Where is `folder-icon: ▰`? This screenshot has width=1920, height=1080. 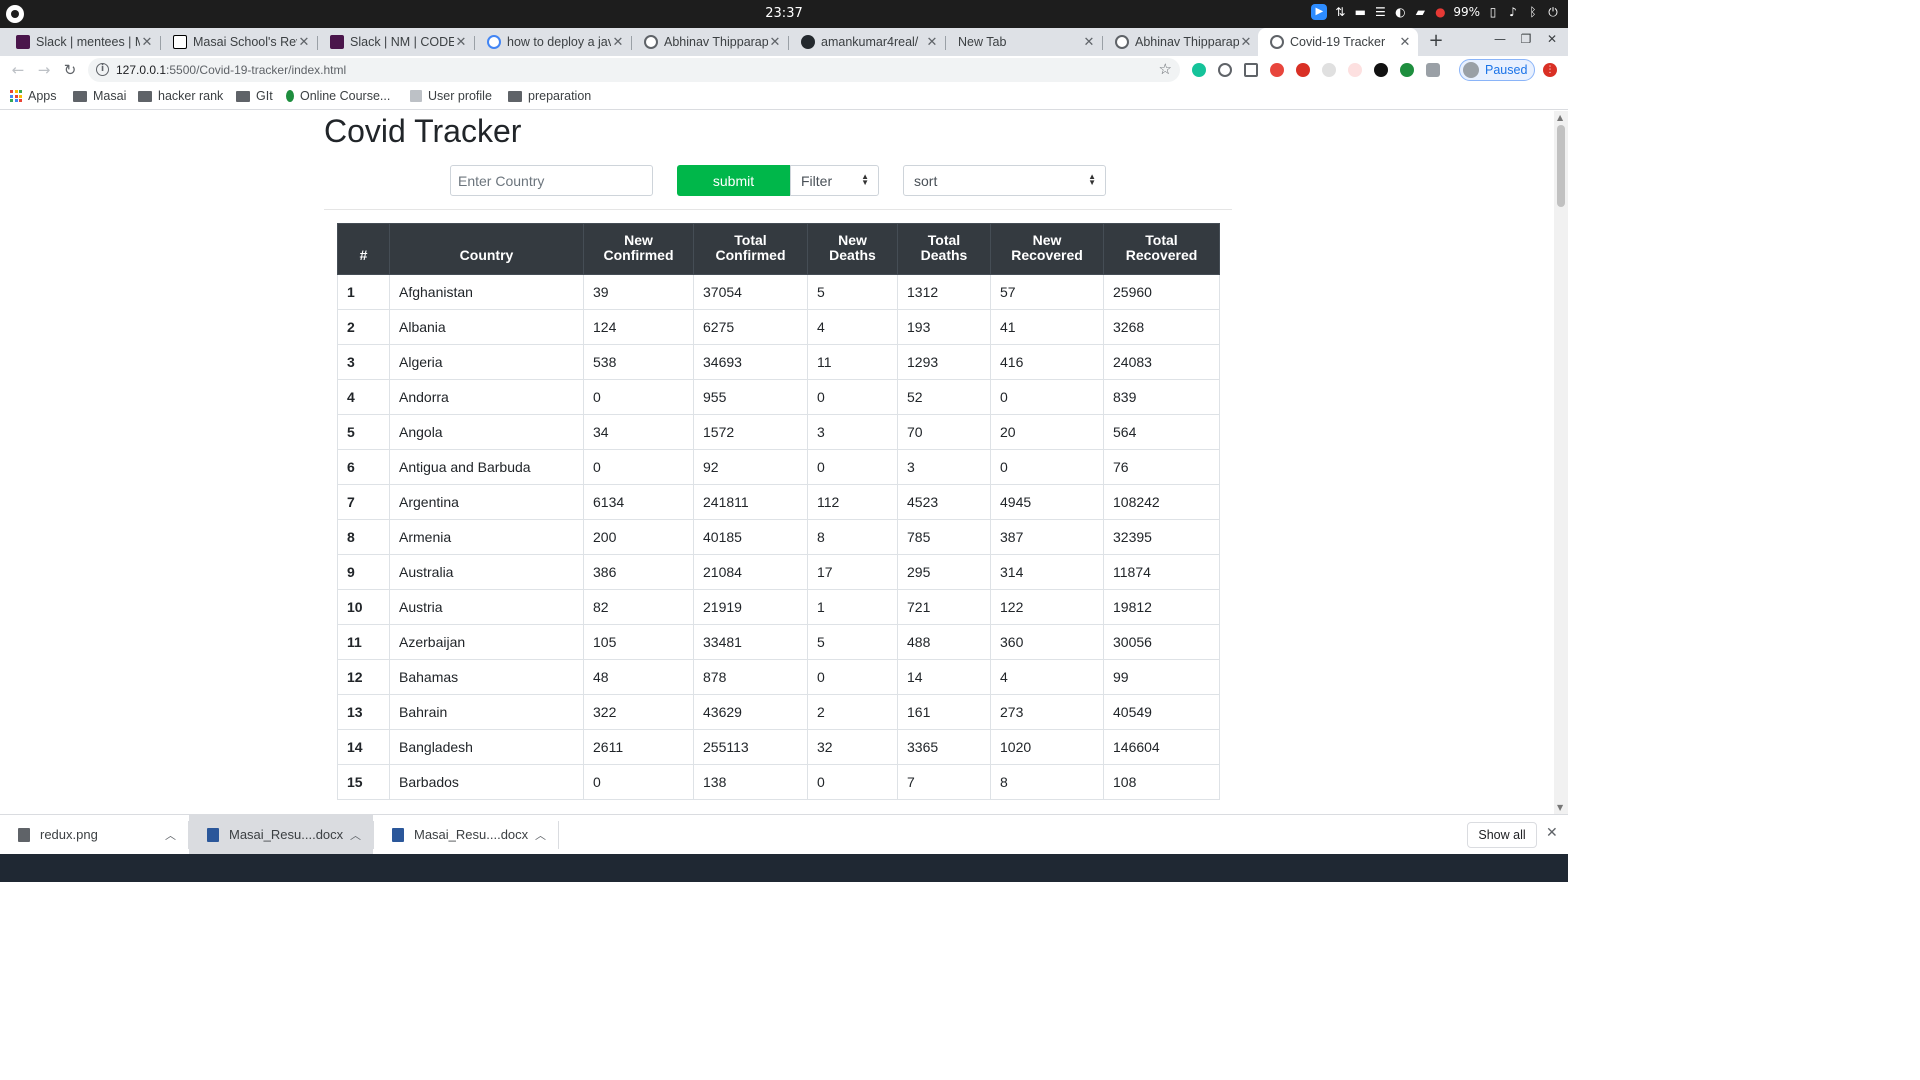 folder-icon: ▰ is located at coordinates (1420, 12).